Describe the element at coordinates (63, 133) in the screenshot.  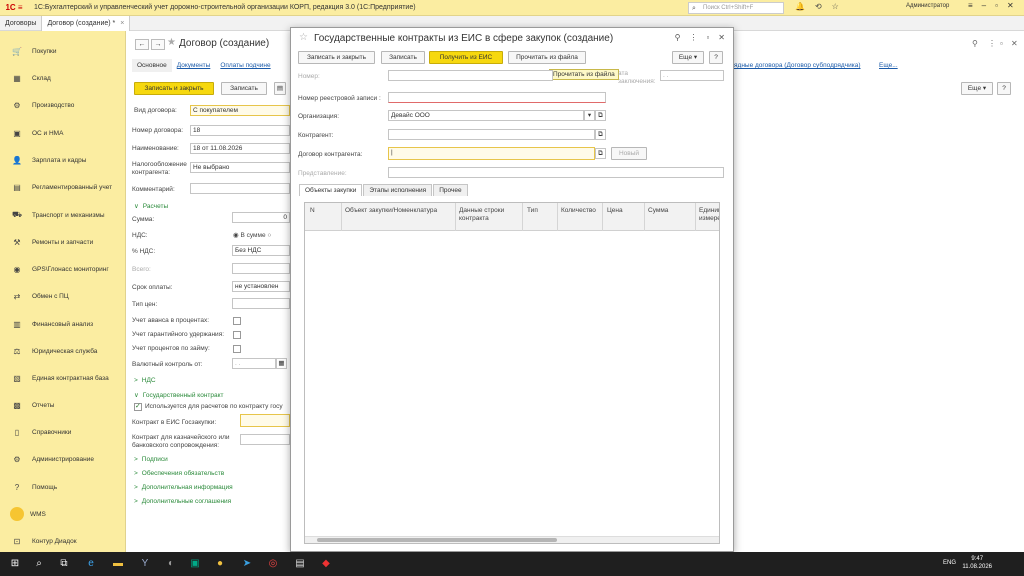
I see `sidebar-item-assets: ▣ ОС и НМА` at that location.